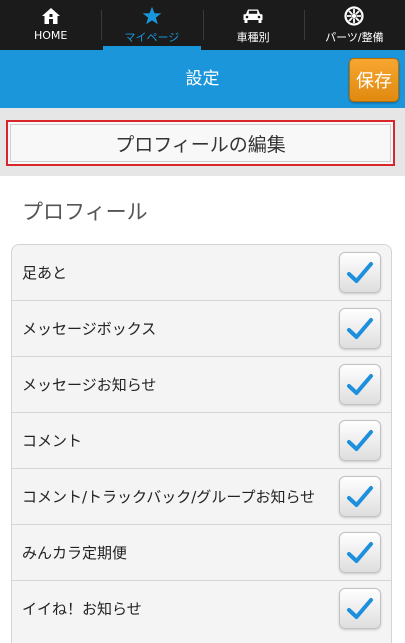  I want to click on edit-profile-button: プロフィールの編集, so click(200, 143).